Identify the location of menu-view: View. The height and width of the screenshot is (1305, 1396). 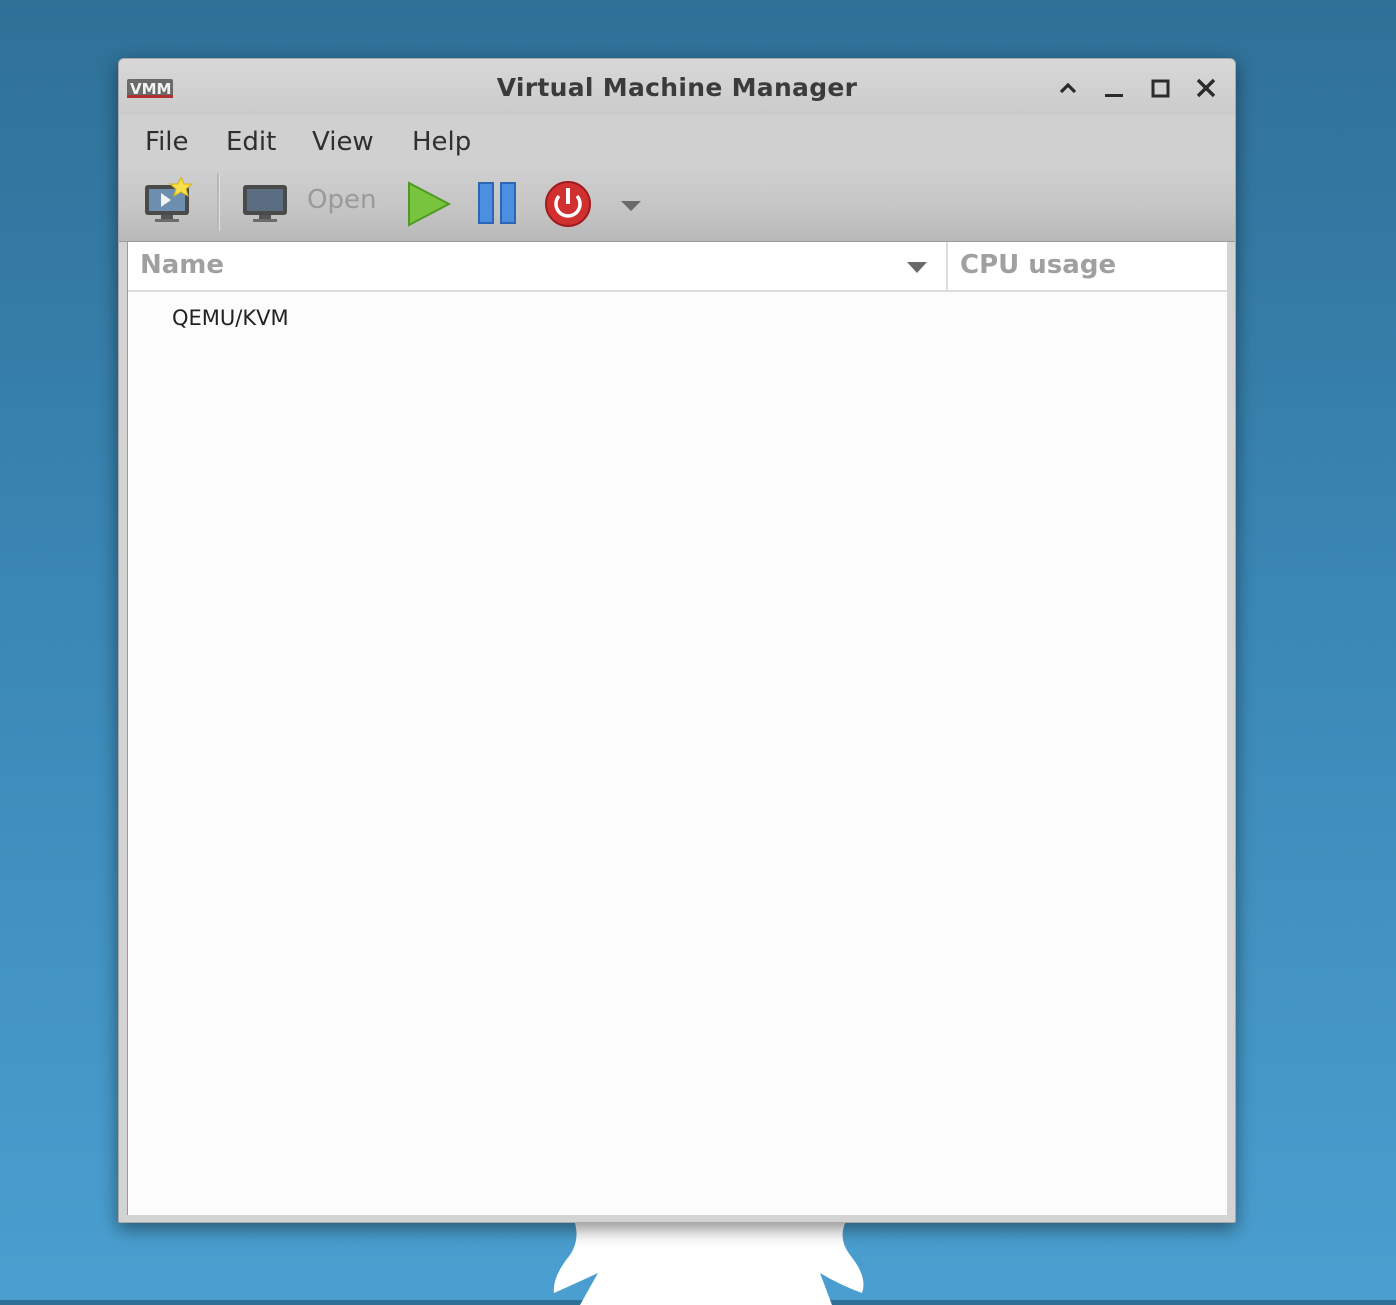
(343, 142).